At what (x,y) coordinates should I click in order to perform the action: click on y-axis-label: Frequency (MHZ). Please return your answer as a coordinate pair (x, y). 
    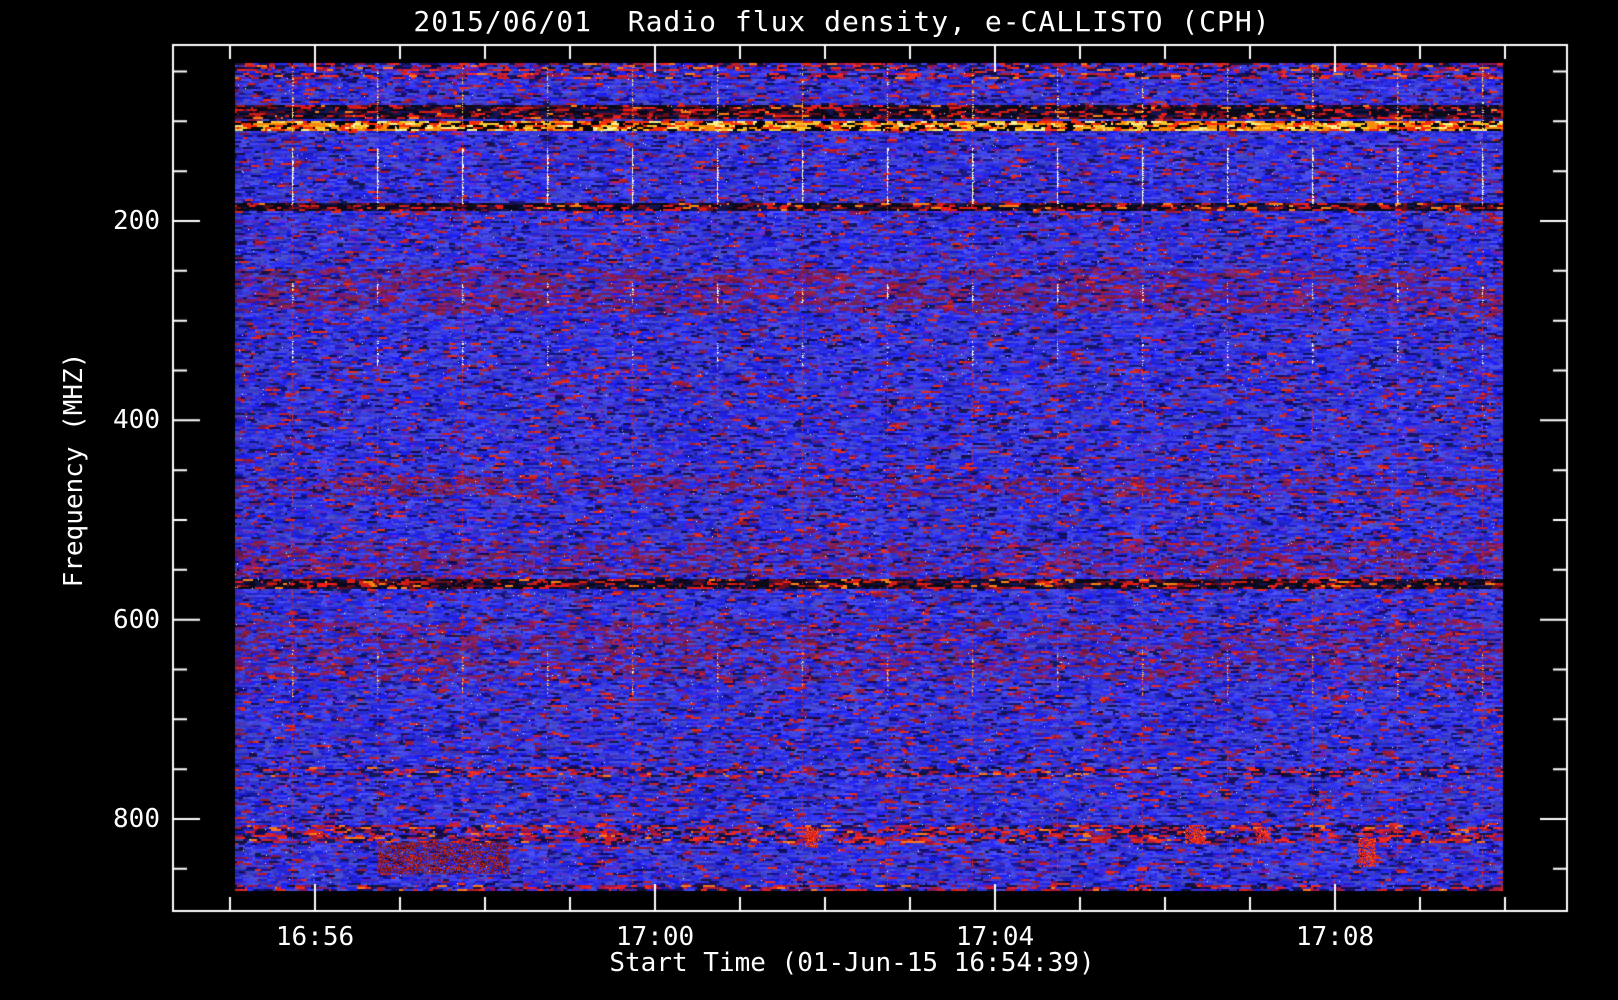
    Looking at the image, I should click on (74, 470).